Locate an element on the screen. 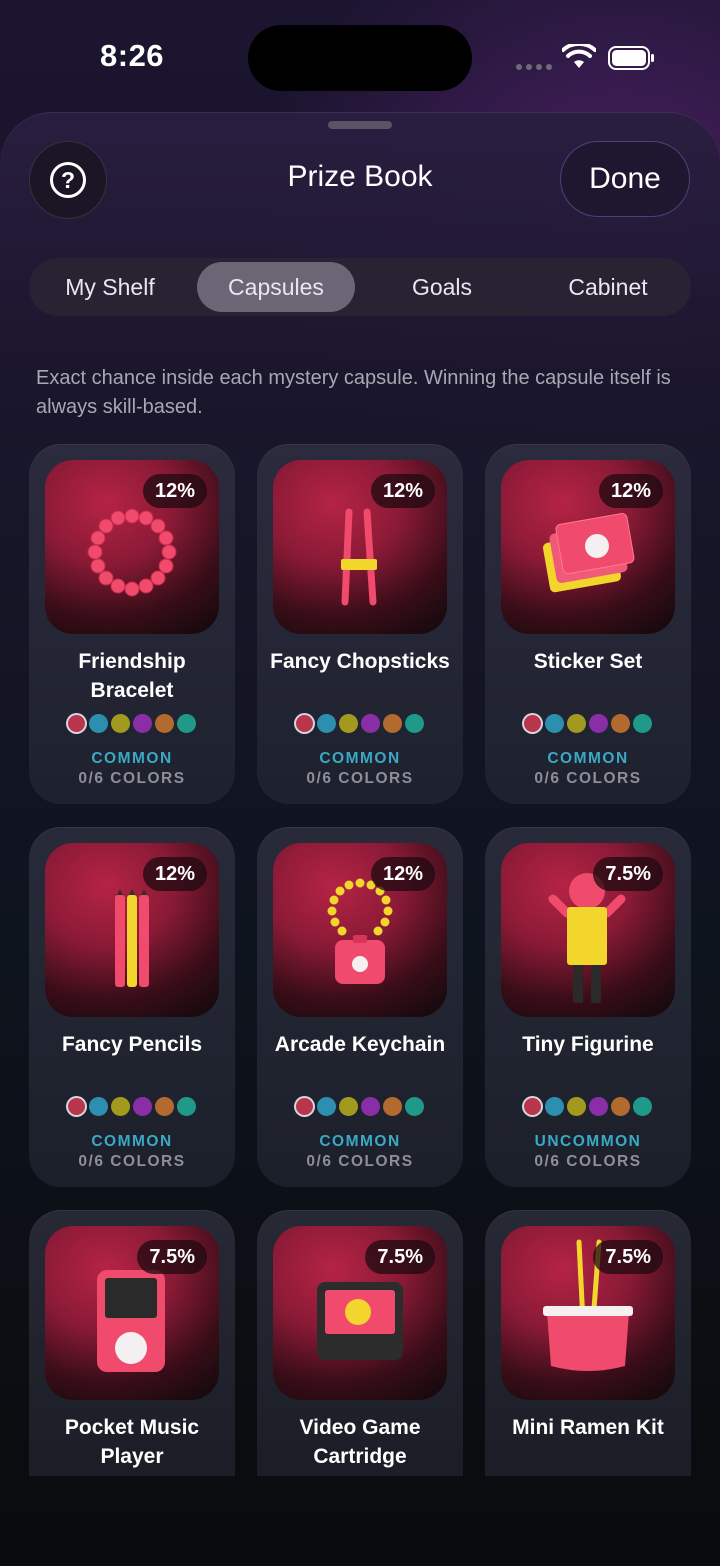 This screenshot has height=1566, width=720. prize-card-video-game-cartridge: 7.5% Video Game Cartridge is located at coordinates (360, 1343).